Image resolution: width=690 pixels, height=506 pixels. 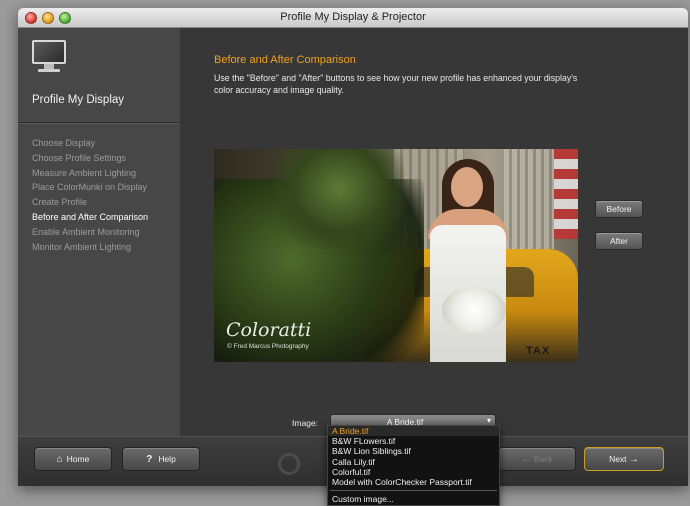 What do you see at coordinates (99, 123) in the screenshot?
I see `sidebar-divider` at bounding box center [99, 123].